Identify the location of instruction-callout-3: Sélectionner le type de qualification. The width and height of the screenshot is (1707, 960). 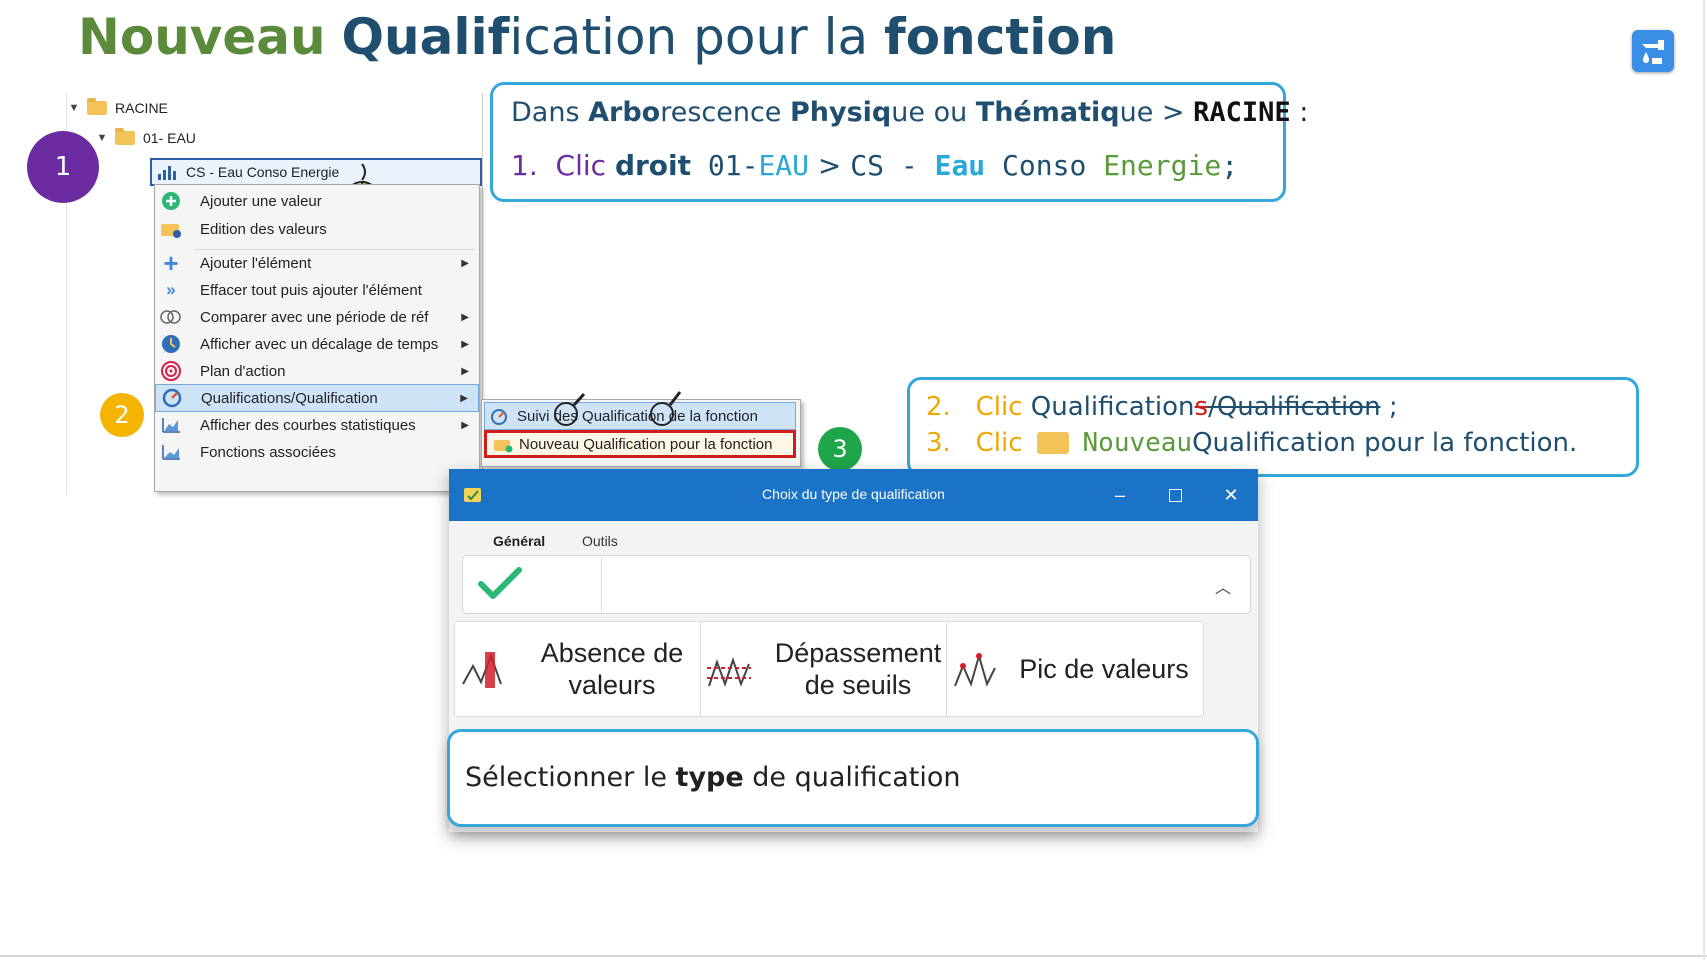
(853, 778).